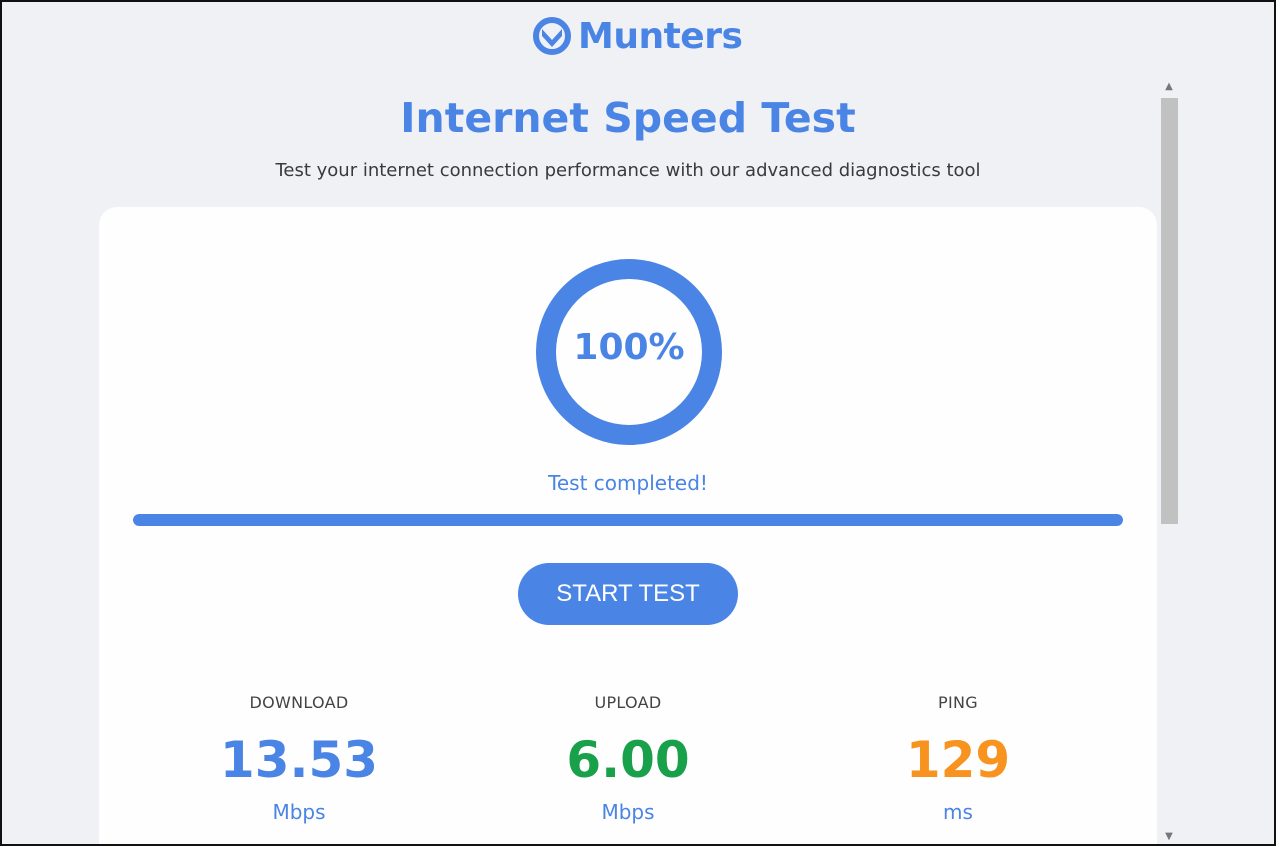 This screenshot has height=846, width=1276. Describe the element at coordinates (1169, 311) in the screenshot. I see `scrollbar-thumb` at that location.